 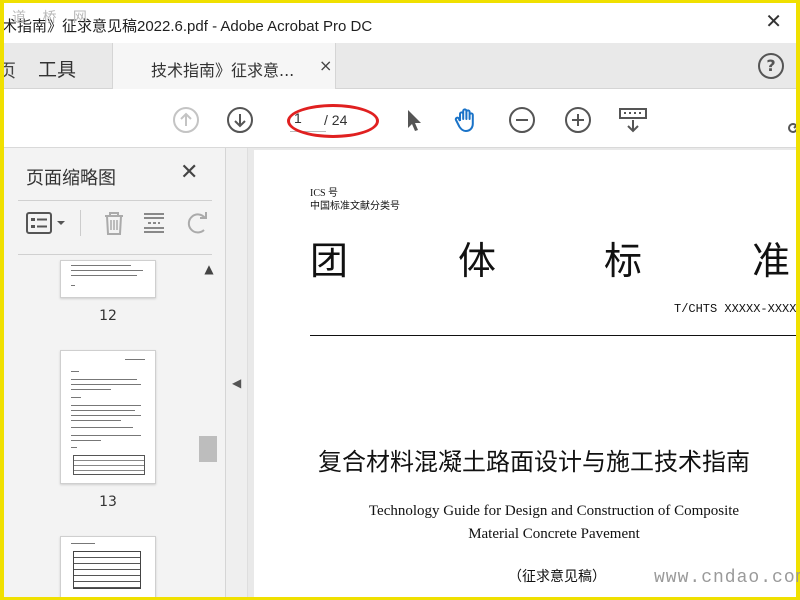 What do you see at coordinates (790, 120) in the screenshot?
I see `sign-icon` at bounding box center [790, 120].